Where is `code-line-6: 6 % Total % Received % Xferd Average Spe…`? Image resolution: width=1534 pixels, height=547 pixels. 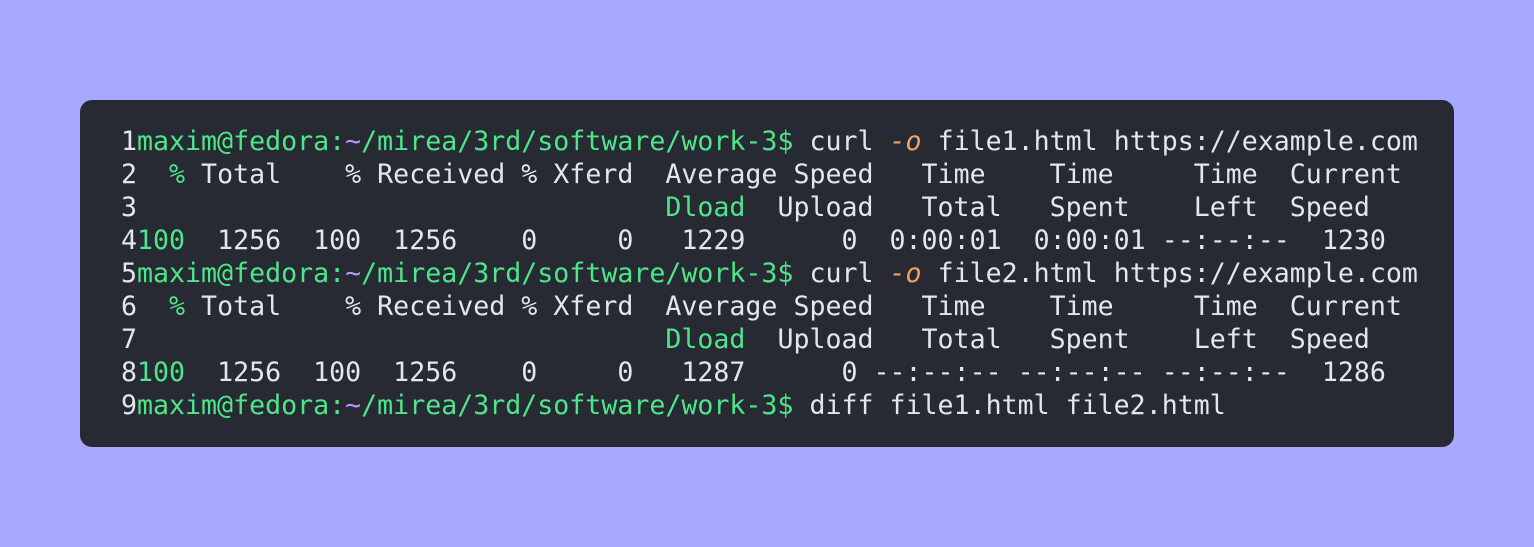
code-line-6: 6 % Total % Received % Xferd Average Spe… is located at coordinates (749, 306).